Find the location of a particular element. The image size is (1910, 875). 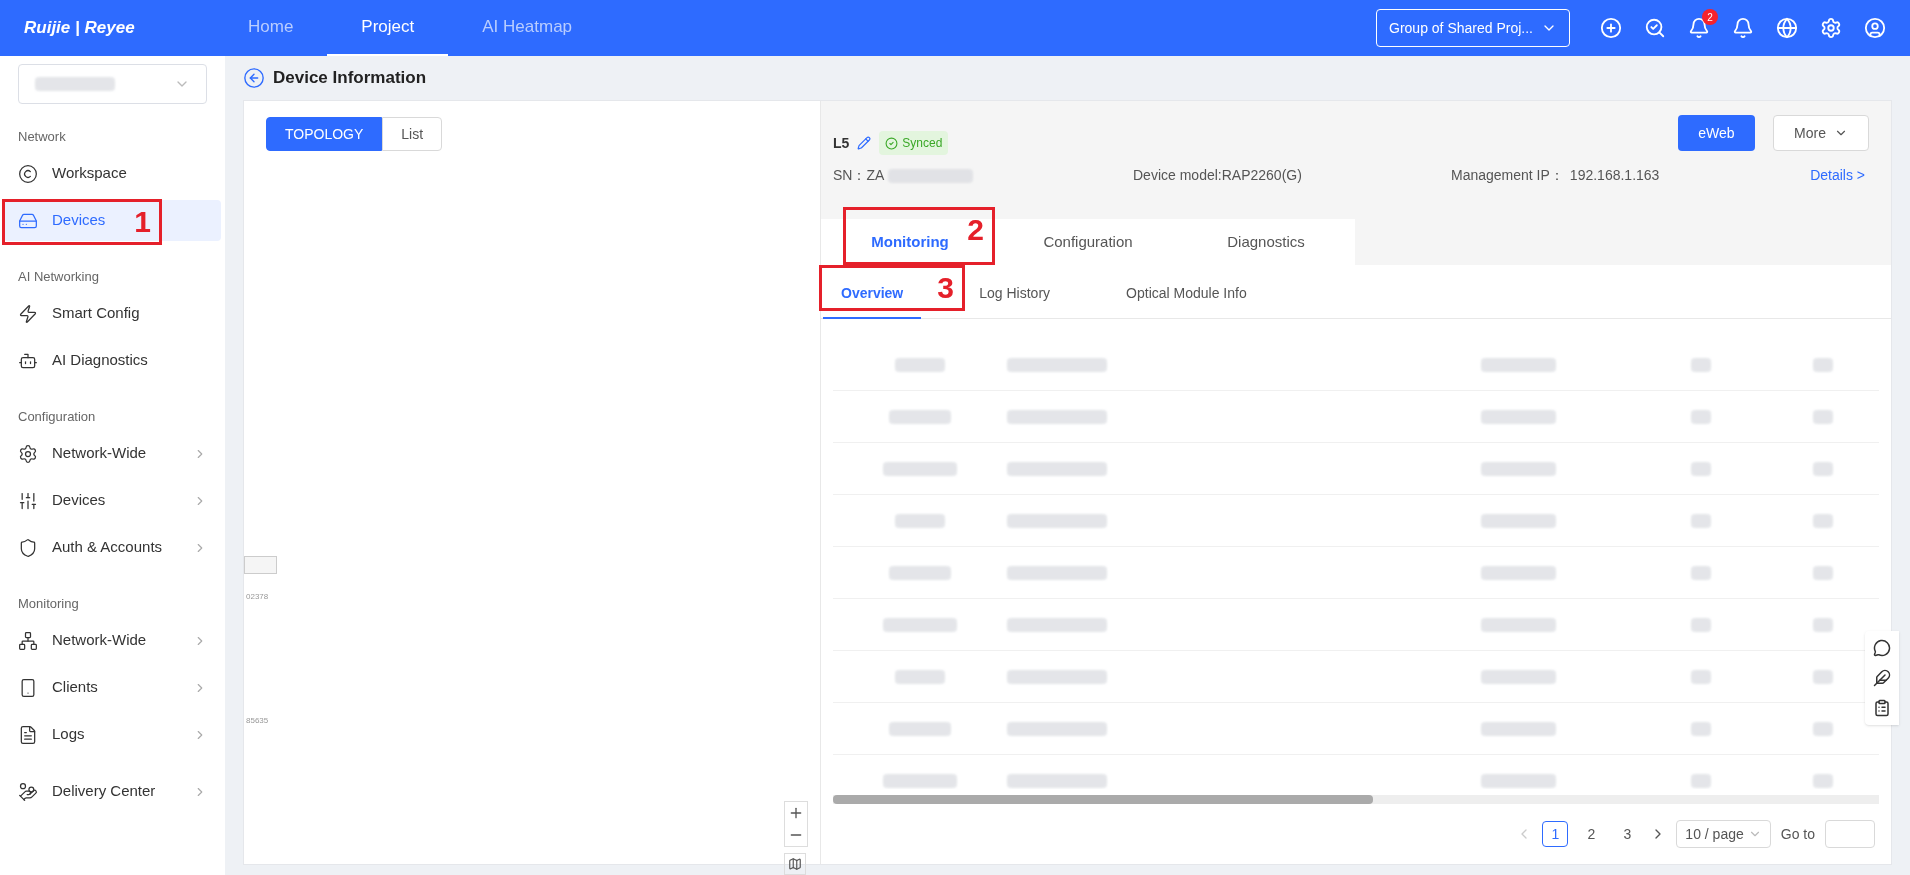

sidebar-item: Logs is located at coordinates (112, 734).